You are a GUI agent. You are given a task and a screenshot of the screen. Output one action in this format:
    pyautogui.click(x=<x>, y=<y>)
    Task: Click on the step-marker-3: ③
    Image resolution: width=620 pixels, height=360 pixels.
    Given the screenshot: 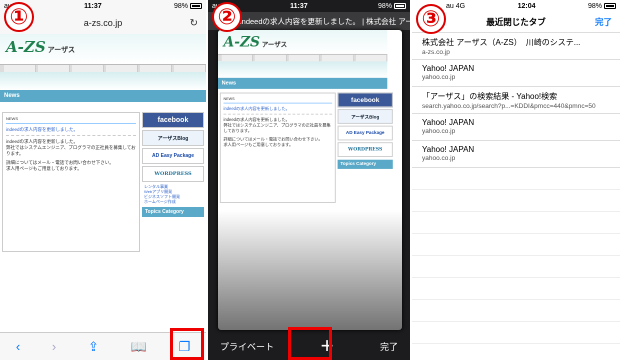 What is the action you would take?
    pyautogui.click(x=431, y=19)
    